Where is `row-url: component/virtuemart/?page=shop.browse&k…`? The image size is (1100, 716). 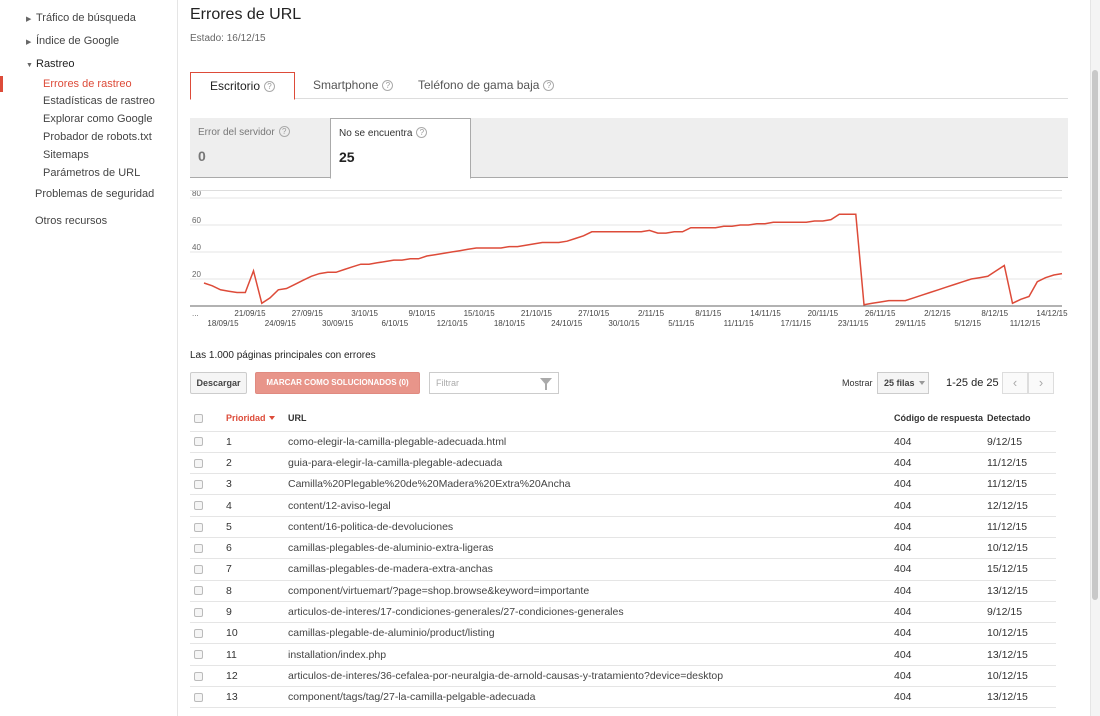 row-url: component/virtuemart/?page=shop.browse&k… is located at coordinates (591, 591).